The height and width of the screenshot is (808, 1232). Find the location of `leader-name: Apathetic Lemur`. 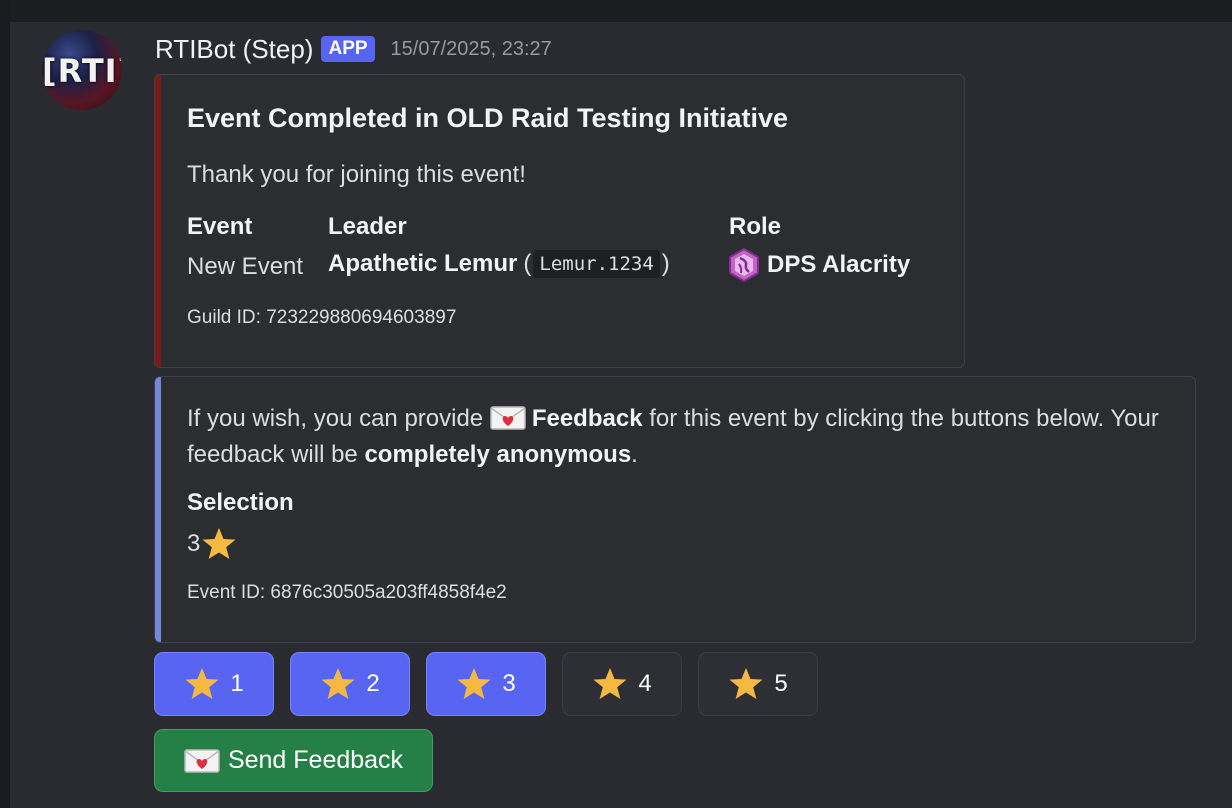

leader-name: Apathetic Lemur is located at coordinates (423, 263).